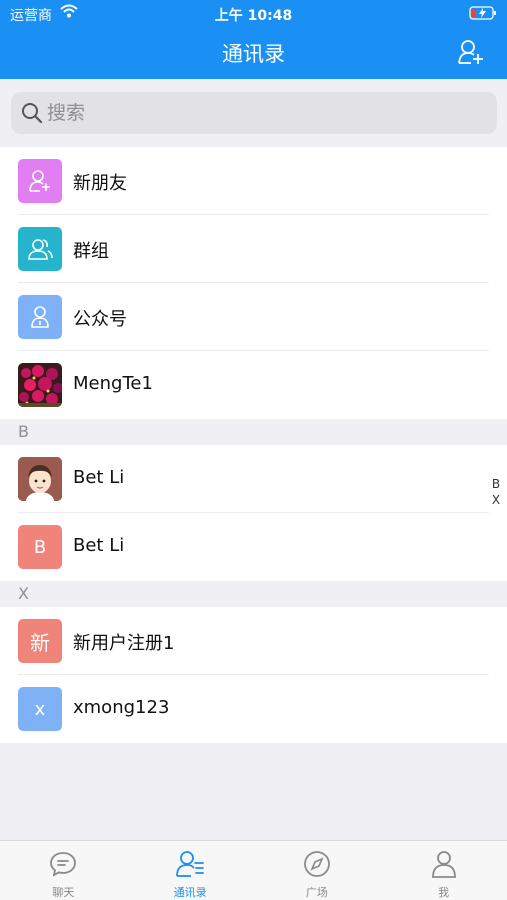  Describe the element at coordinates (253, 594) in the screenshot. I see `section-header-x: X` at that location.